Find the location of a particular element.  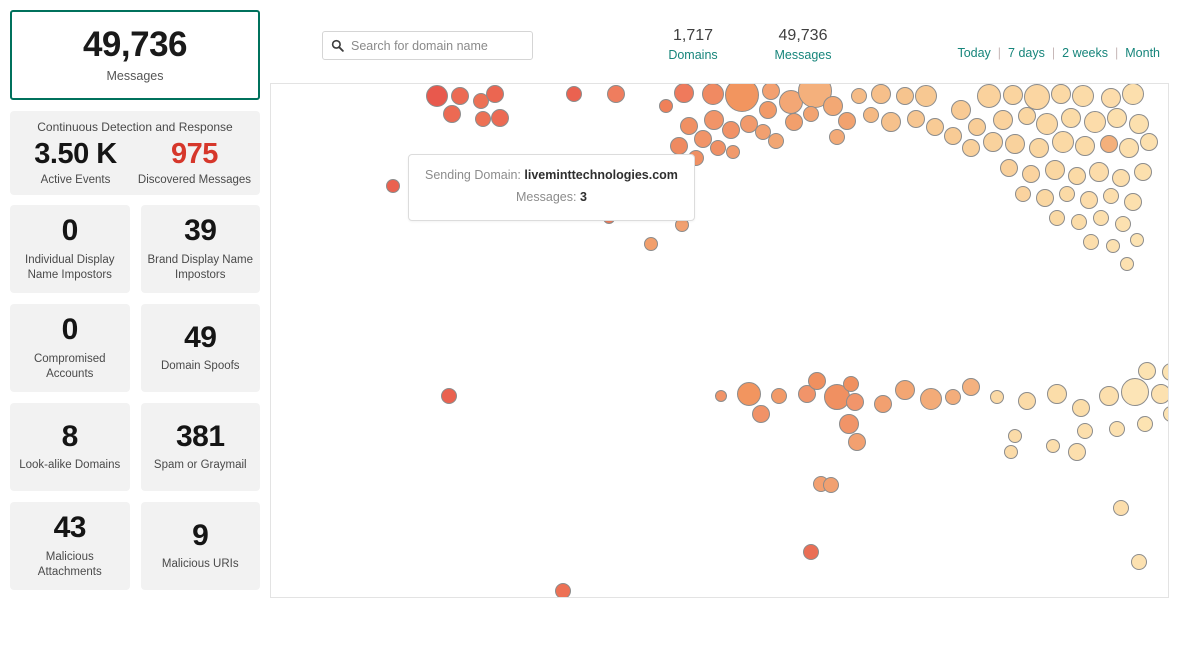

threat-tile: 49 Domain Spoofs is located at coordinates (200, 347).